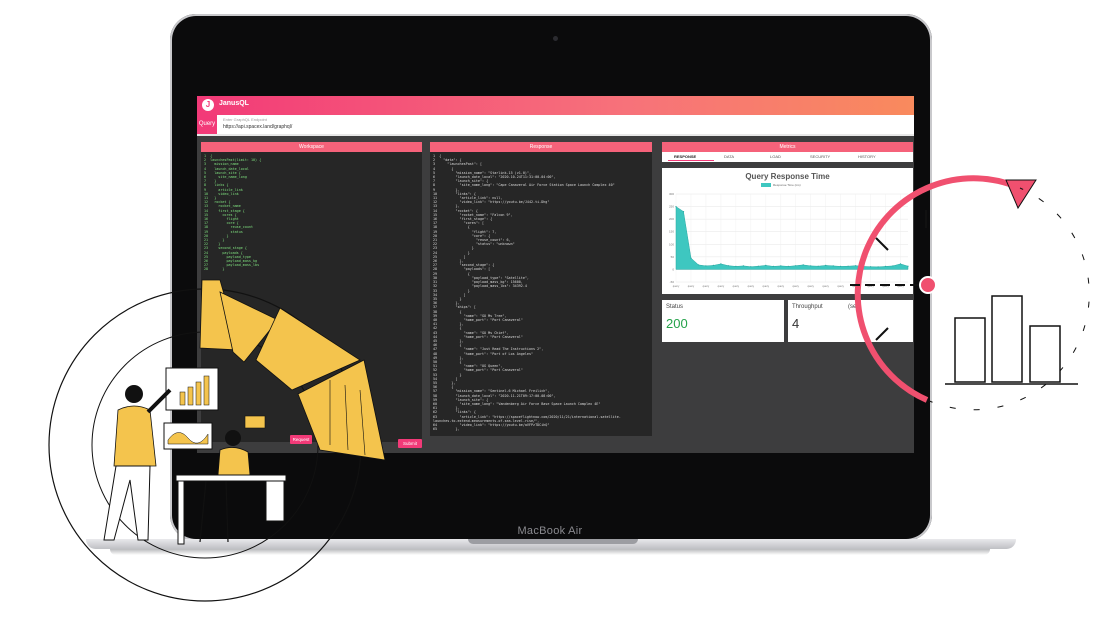 Image resolution: width=1103 pixels, height=619 pixels. I want to click on y-tick-label: 50, so click(673, 257).